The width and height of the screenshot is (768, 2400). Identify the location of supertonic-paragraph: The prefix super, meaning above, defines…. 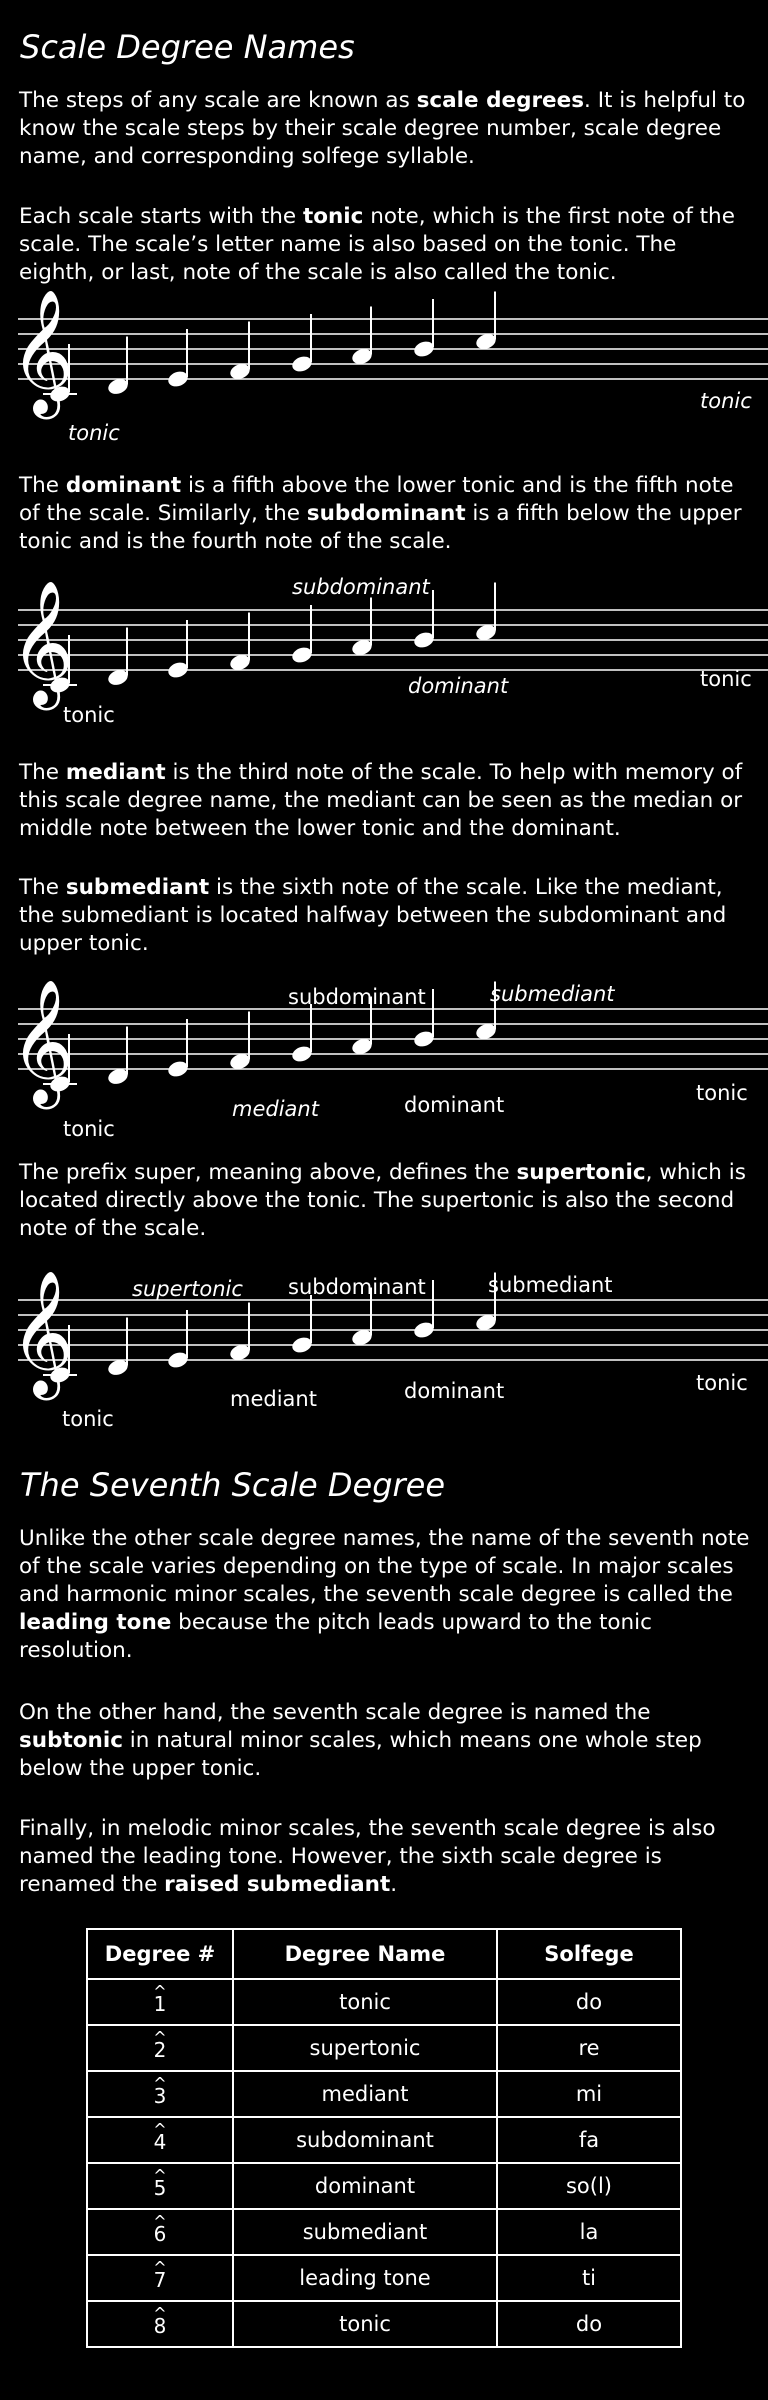
(382, 1200).